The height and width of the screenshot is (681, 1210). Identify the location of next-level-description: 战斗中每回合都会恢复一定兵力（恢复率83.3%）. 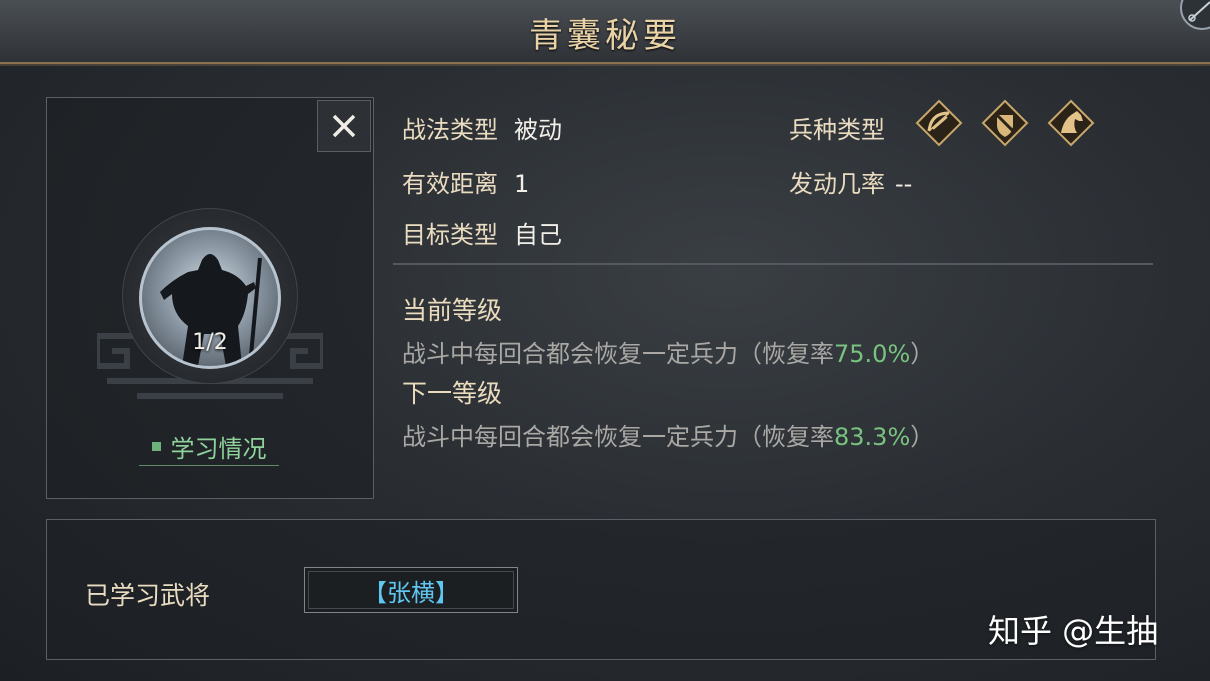
(668, 434).